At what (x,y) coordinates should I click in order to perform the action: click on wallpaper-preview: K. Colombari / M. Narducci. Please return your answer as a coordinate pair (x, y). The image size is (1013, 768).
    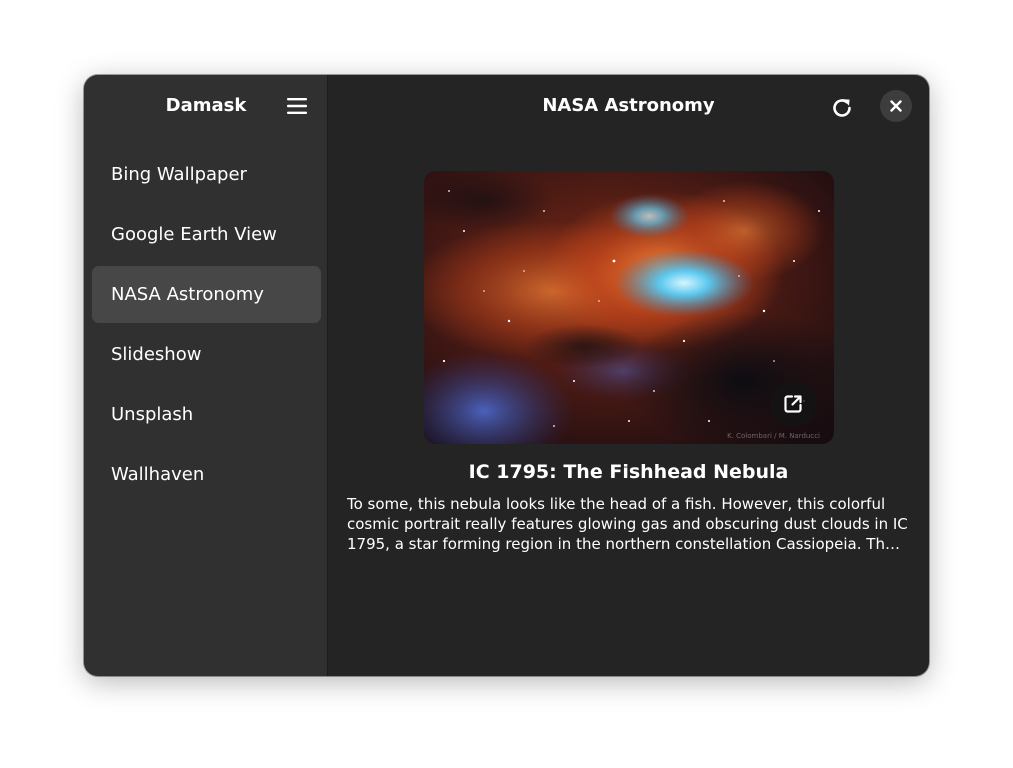
    Looking at the image, I should click on (629, 307).